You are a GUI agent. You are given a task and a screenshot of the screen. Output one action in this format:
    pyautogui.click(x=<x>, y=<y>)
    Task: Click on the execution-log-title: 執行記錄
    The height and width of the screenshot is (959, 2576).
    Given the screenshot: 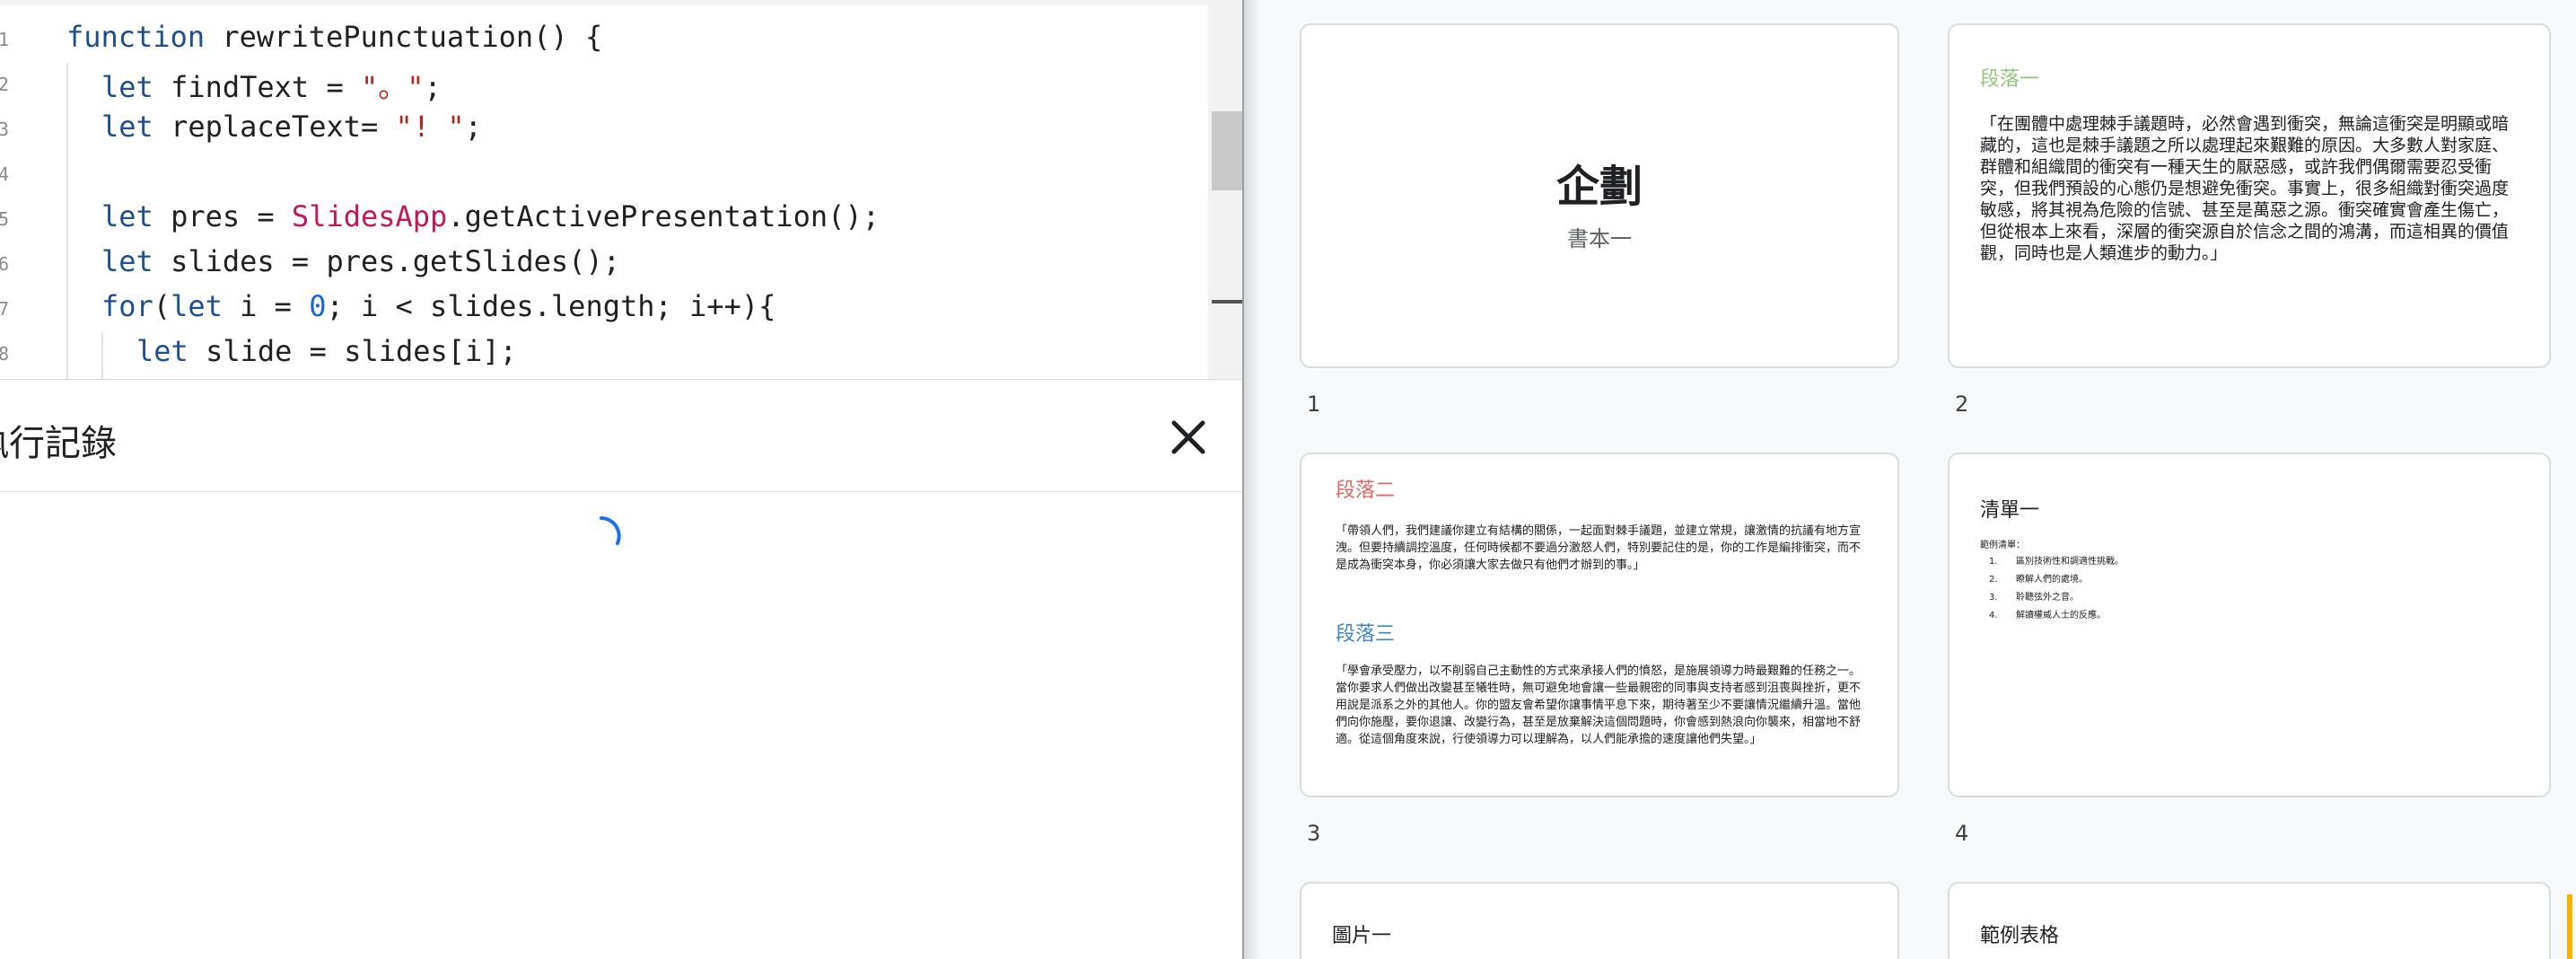 What is the action you would take?
    pyautogui.click(x=58, y=443)
    